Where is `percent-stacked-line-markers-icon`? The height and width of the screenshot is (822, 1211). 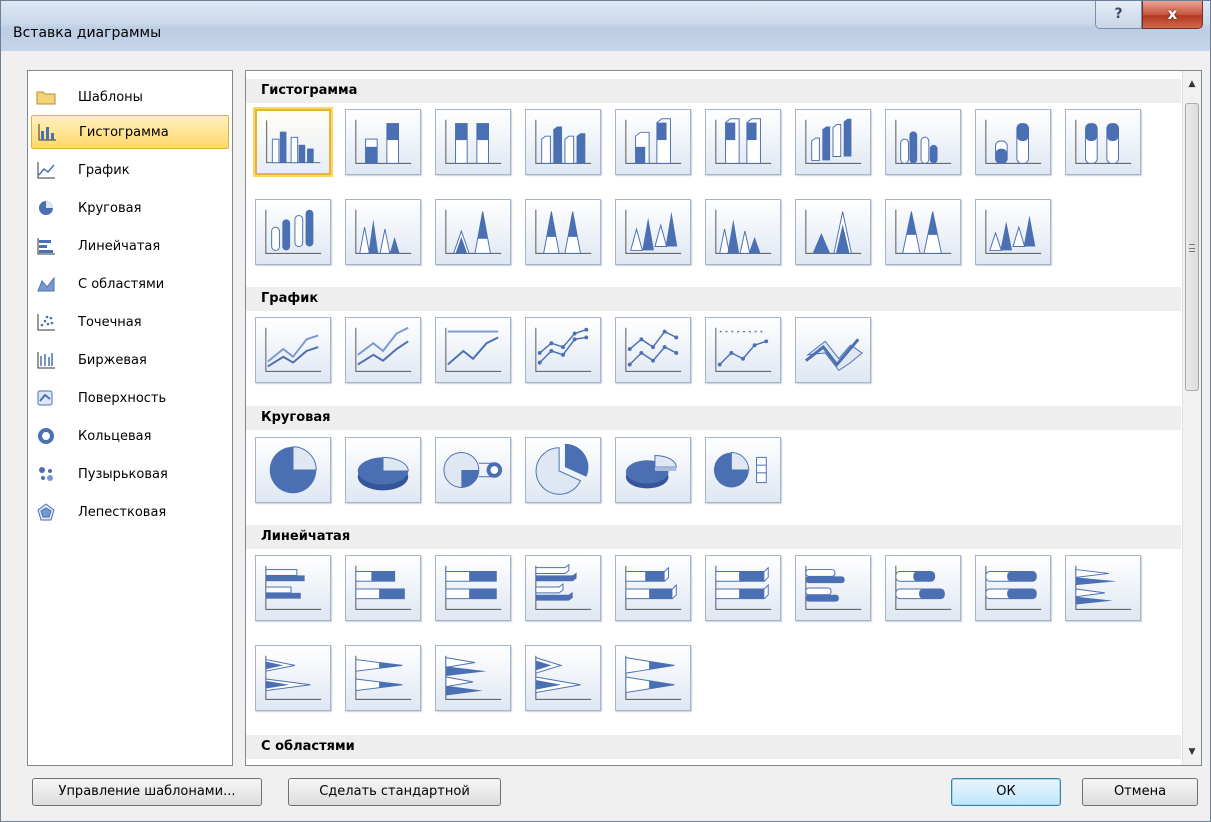 percent-stacked-line-markers-icon is located at coordinates (743, 349).